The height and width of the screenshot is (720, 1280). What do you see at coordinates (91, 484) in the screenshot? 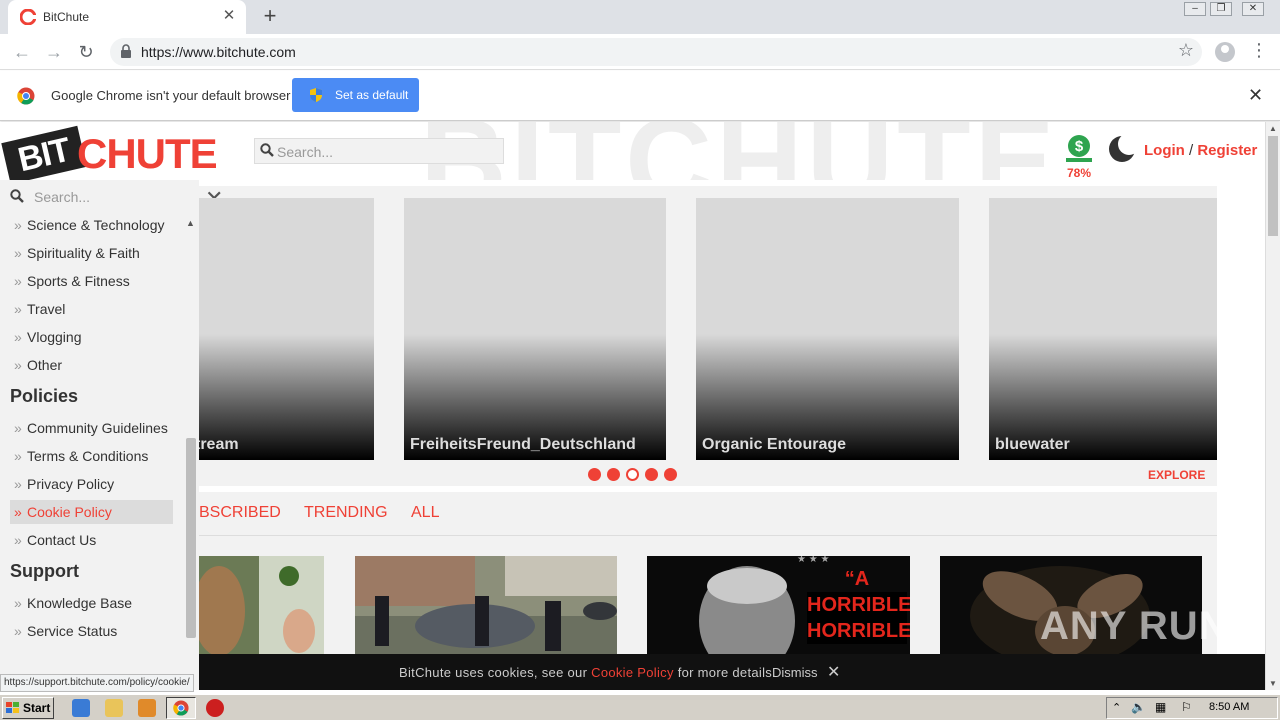
I see `sidebar-item-privacy-policy: Privacy Policy` at bounding box center [91, 484].